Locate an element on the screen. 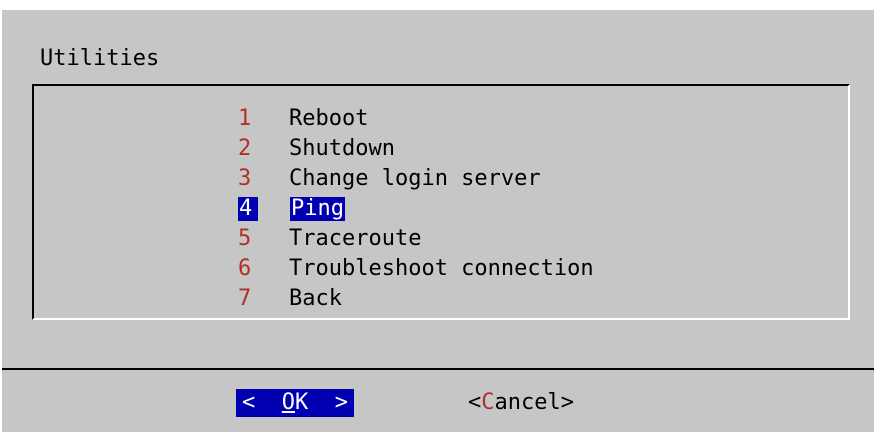  ok-button-hotkey: O is located at coordinates (288, 402).